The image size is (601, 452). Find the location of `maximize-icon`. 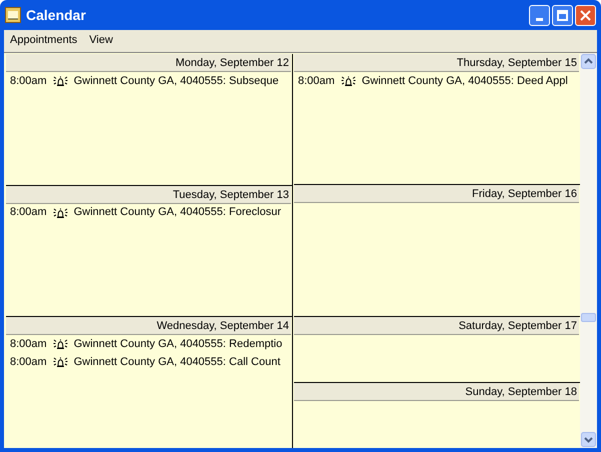

maximize-icon is located at coordinates (562, 15).